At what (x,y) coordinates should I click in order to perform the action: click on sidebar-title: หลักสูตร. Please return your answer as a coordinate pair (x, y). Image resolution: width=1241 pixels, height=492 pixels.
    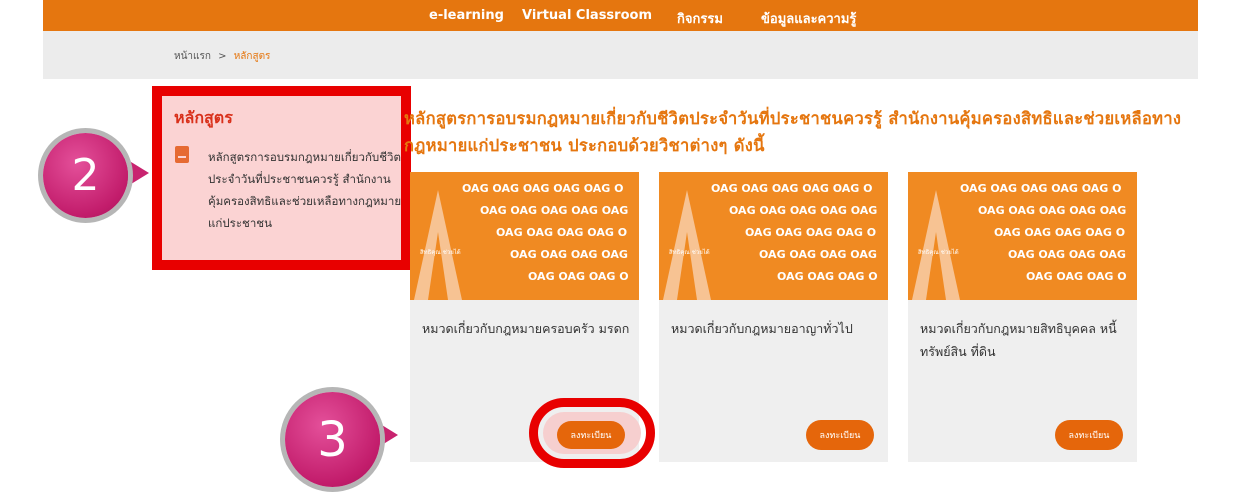
    Looking at the image, I should click on (203, 117).